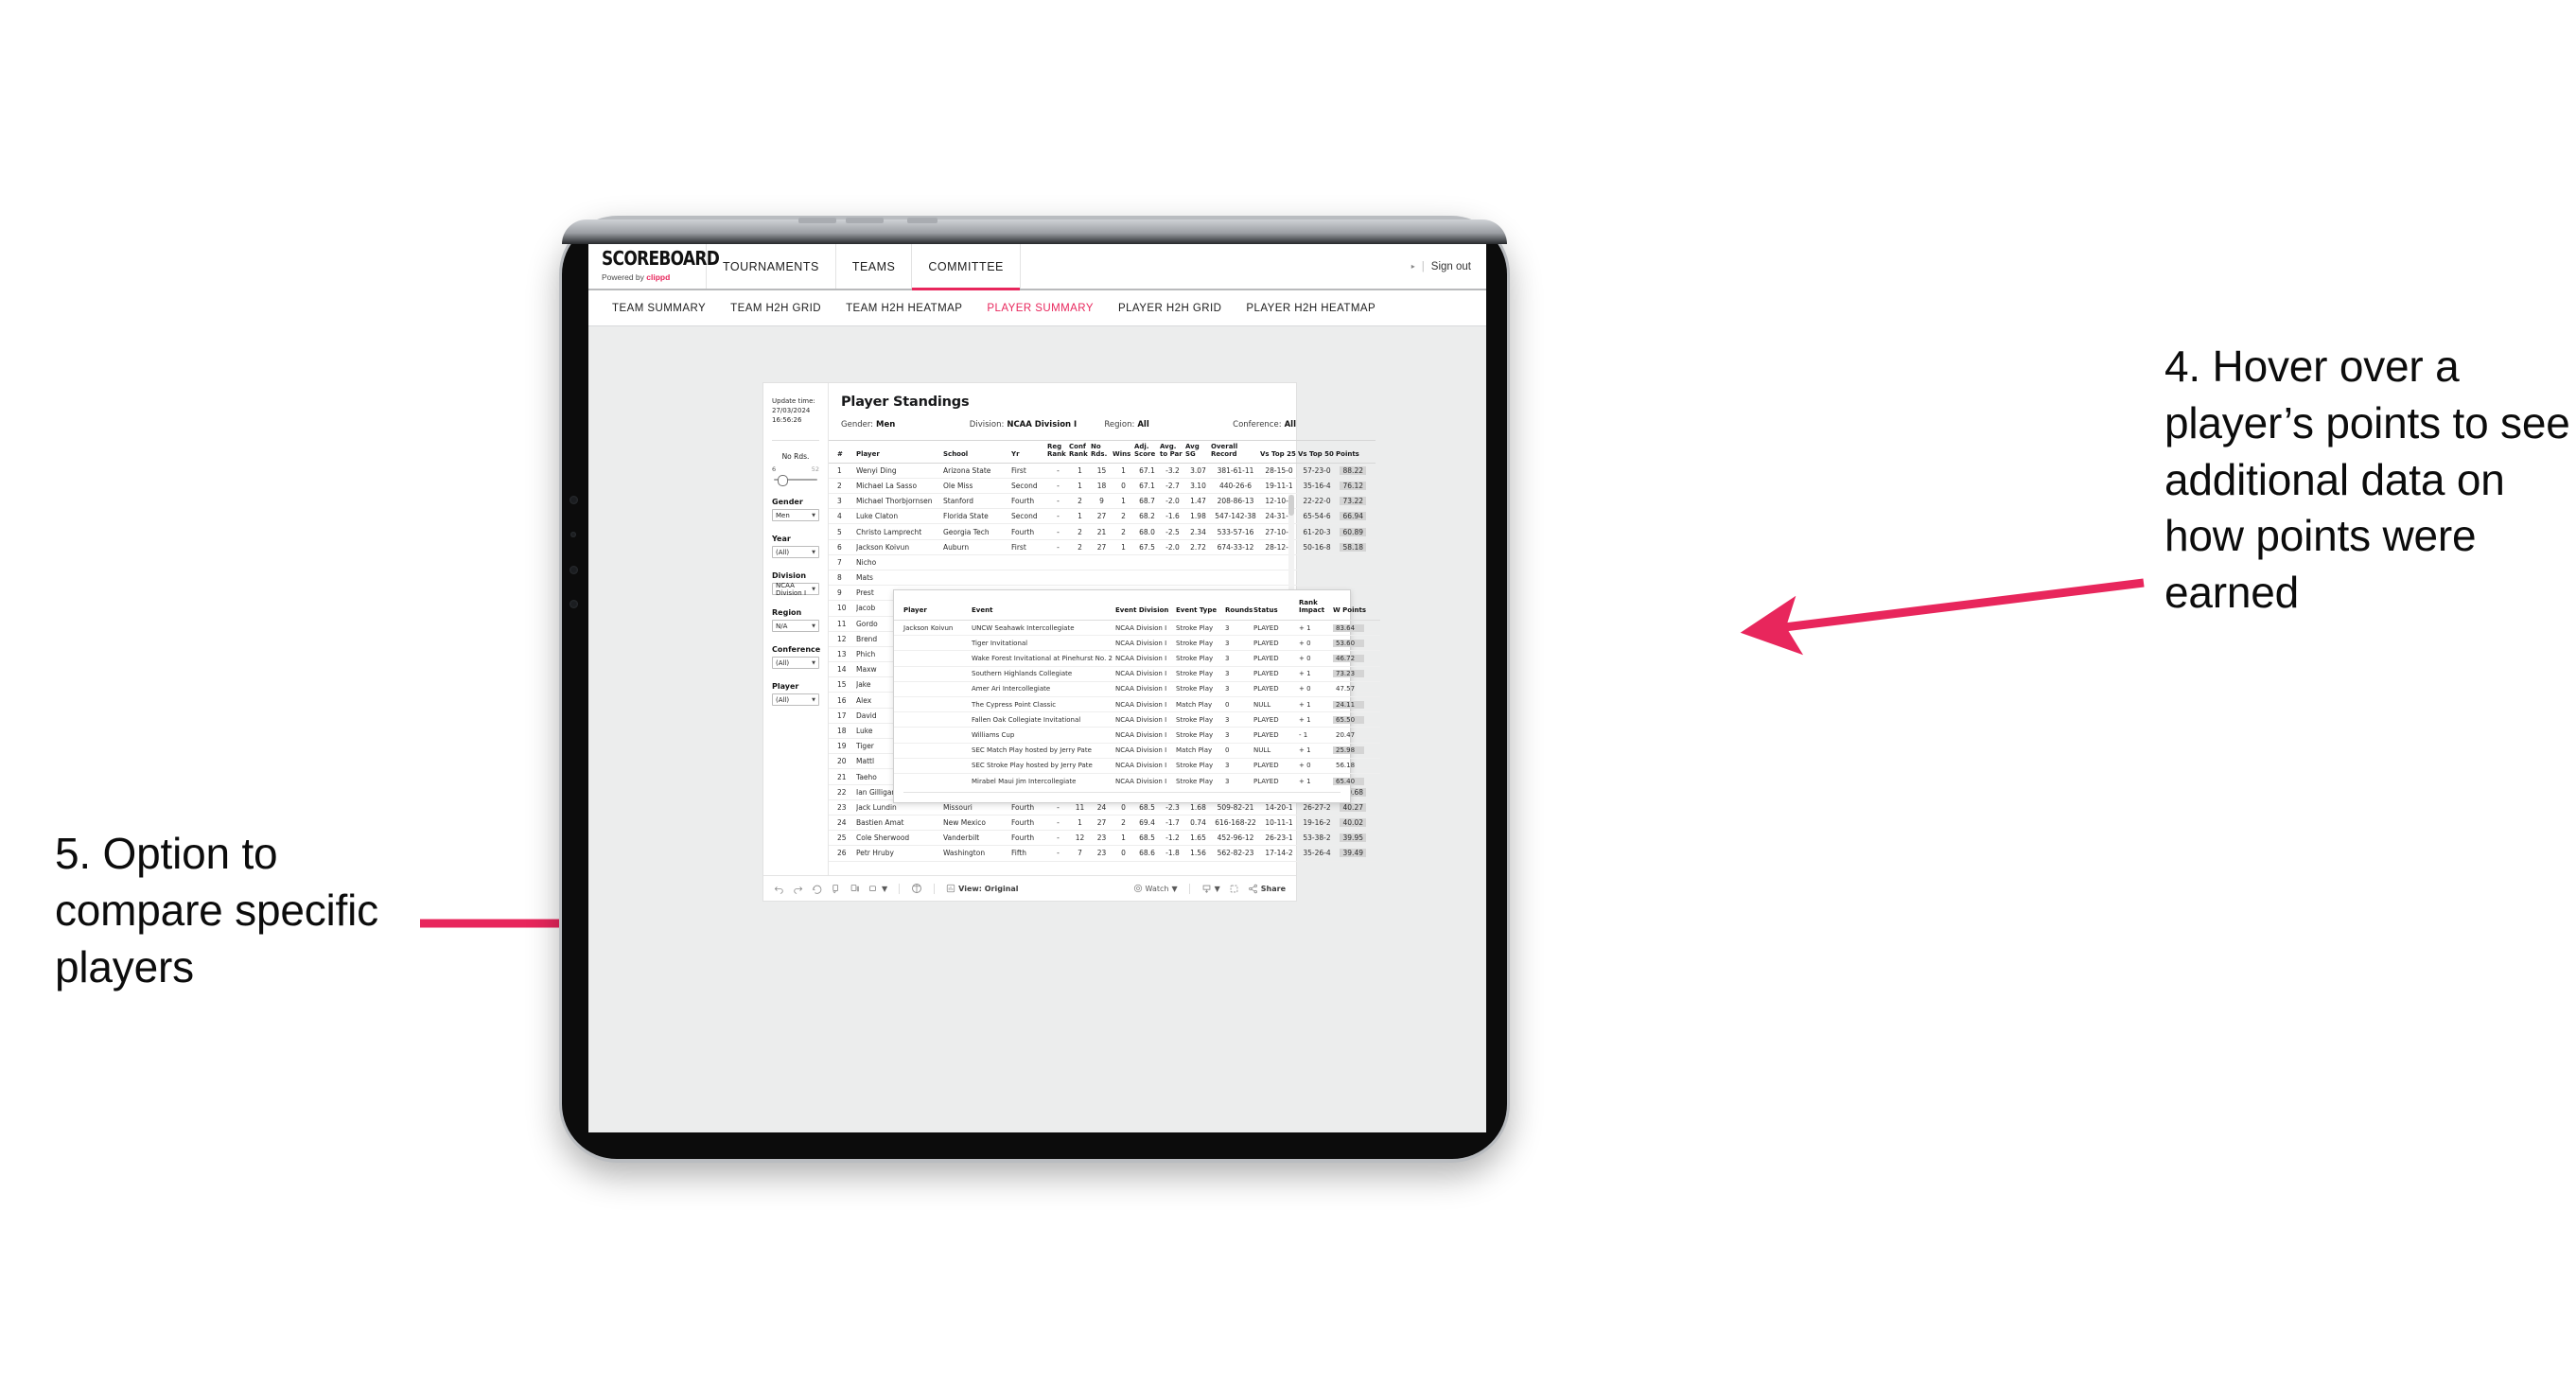 This screenshot has width=2576, height=1386. Describe the element at coordinates (1147, 452) in the screenshot. I see `col-adj-score: Adj. Score` at that location.